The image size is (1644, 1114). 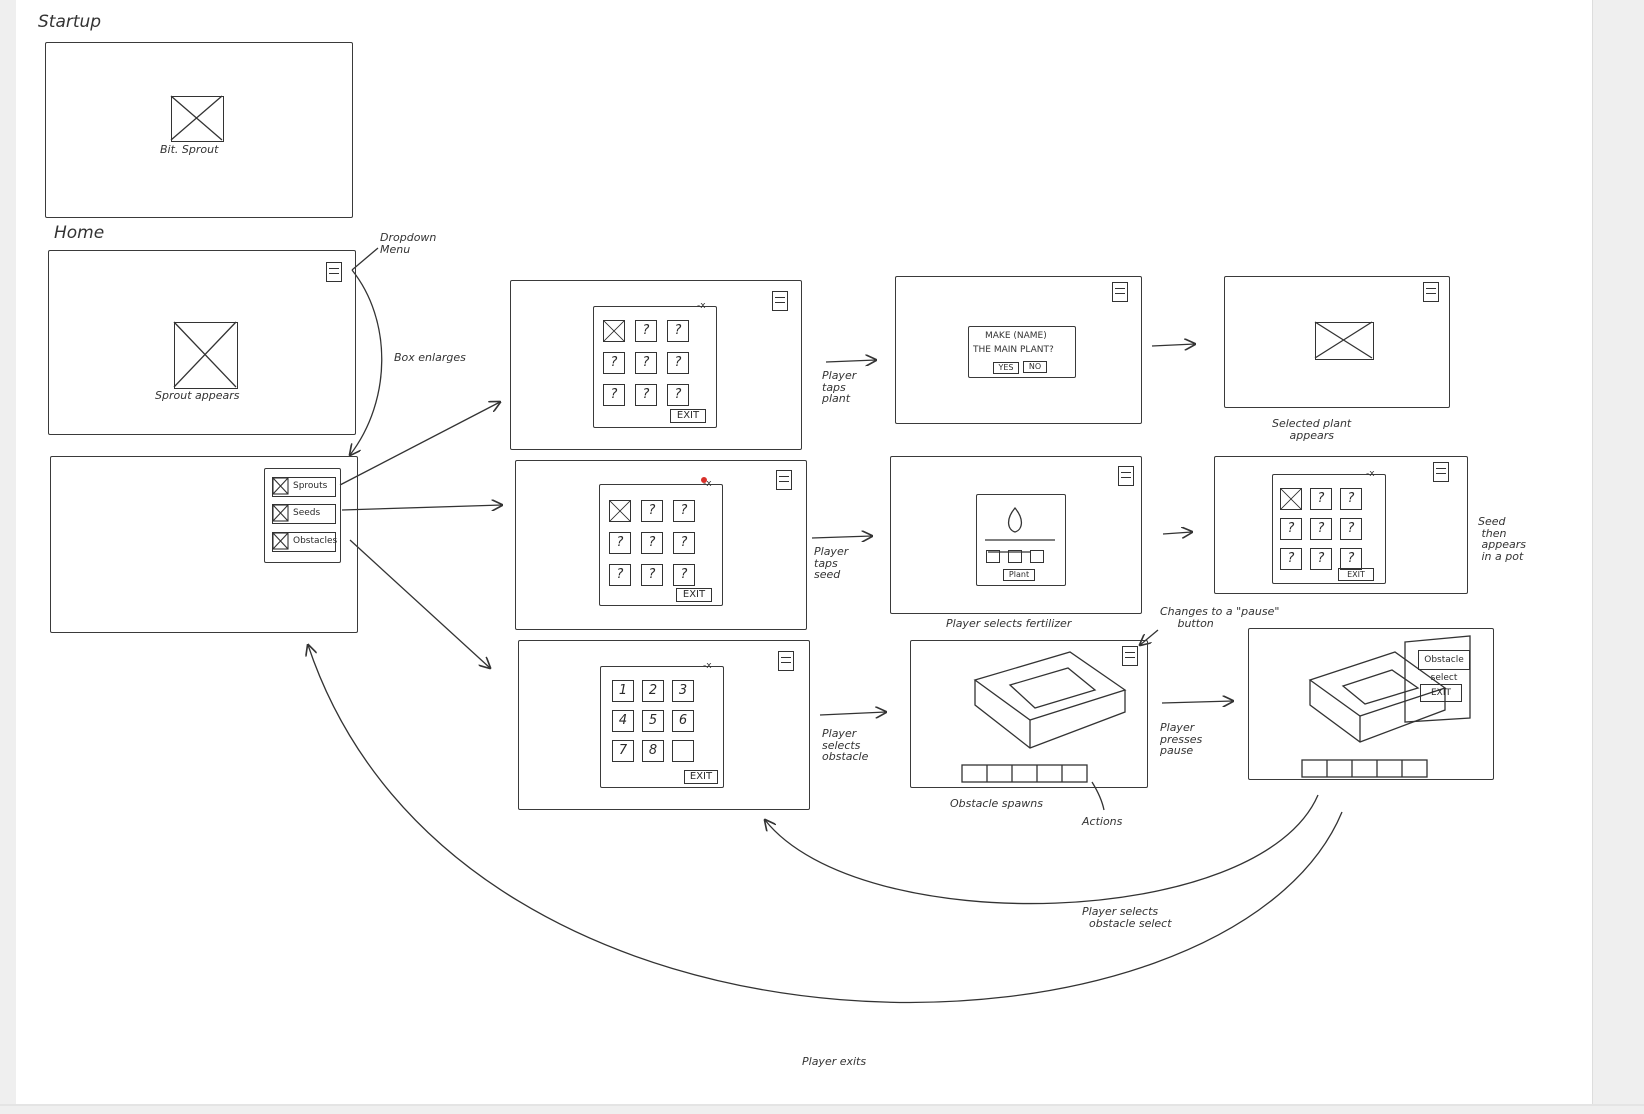 What do you see at coordinates (334, 272) in the screenshot?
I see `dropdown-menu-icon` at bounding box center [334, 272].